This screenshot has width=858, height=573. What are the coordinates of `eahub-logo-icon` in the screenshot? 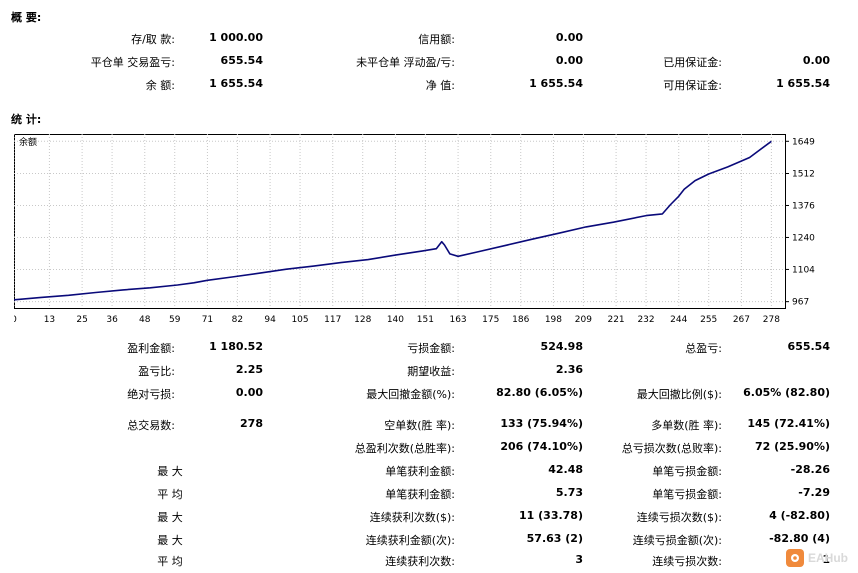 It's located at (795, 558).